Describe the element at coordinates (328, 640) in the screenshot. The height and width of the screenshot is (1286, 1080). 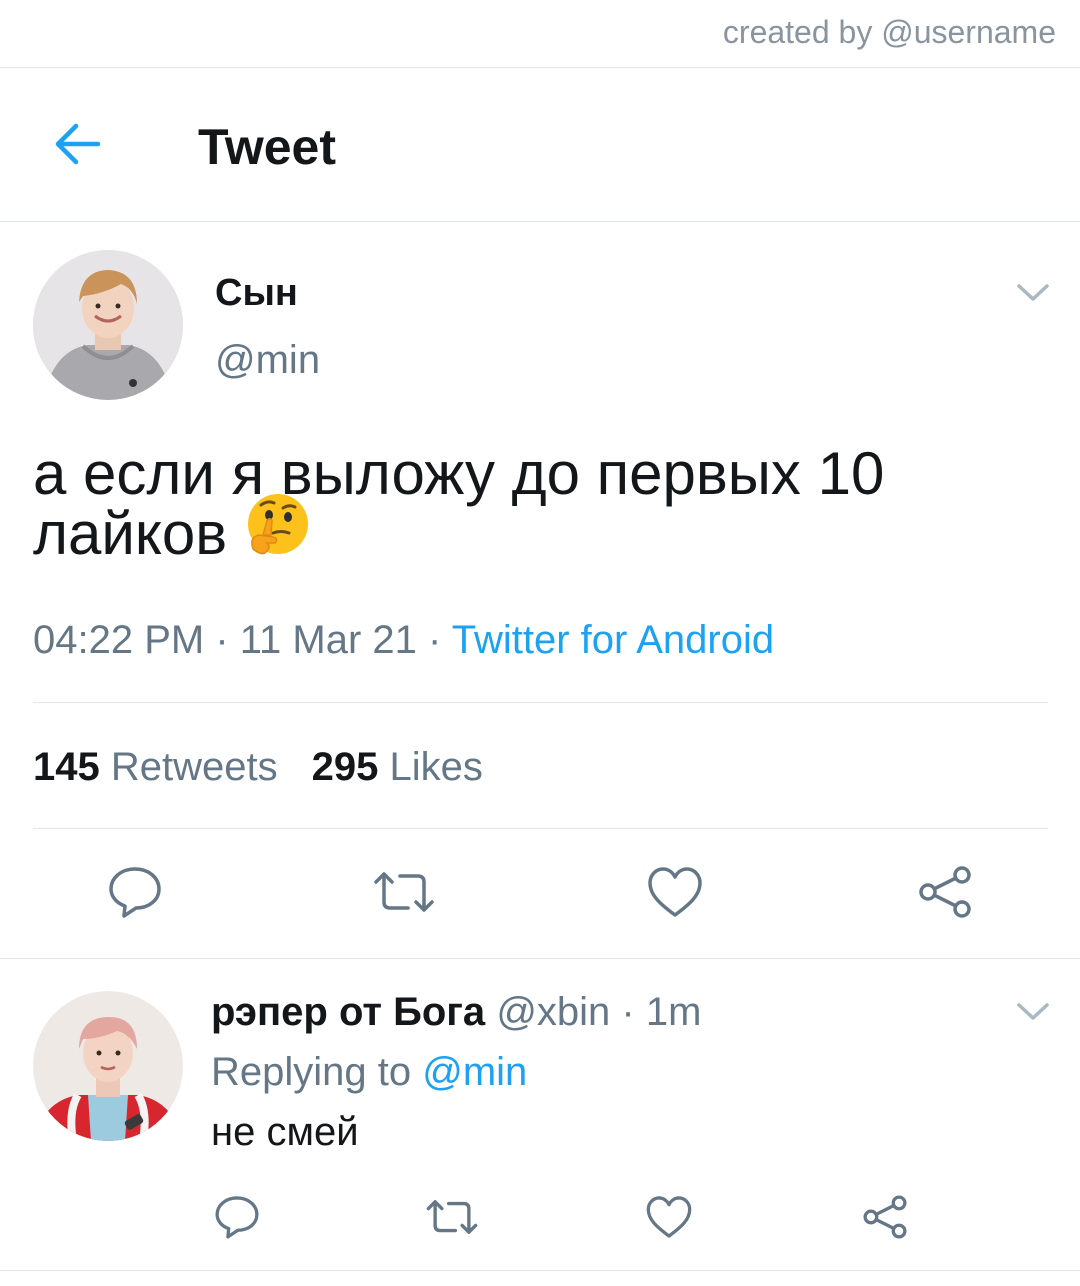
I see `tweet-date: 11 Mar 21` at that location.